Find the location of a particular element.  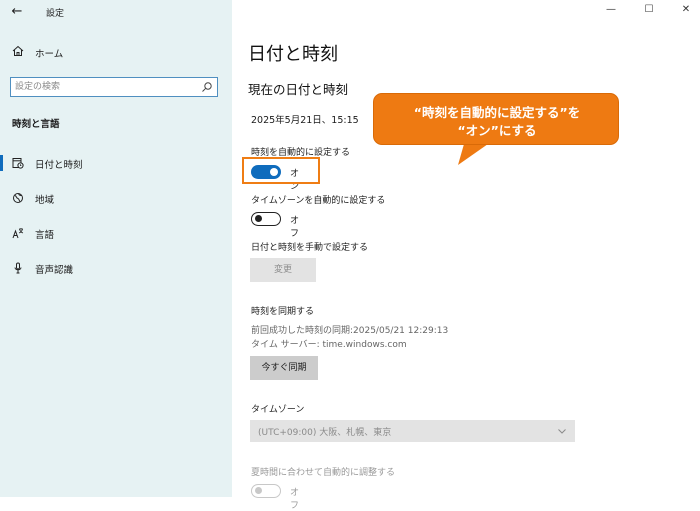

change-button: 変更 is located at coordinates (283, 270).